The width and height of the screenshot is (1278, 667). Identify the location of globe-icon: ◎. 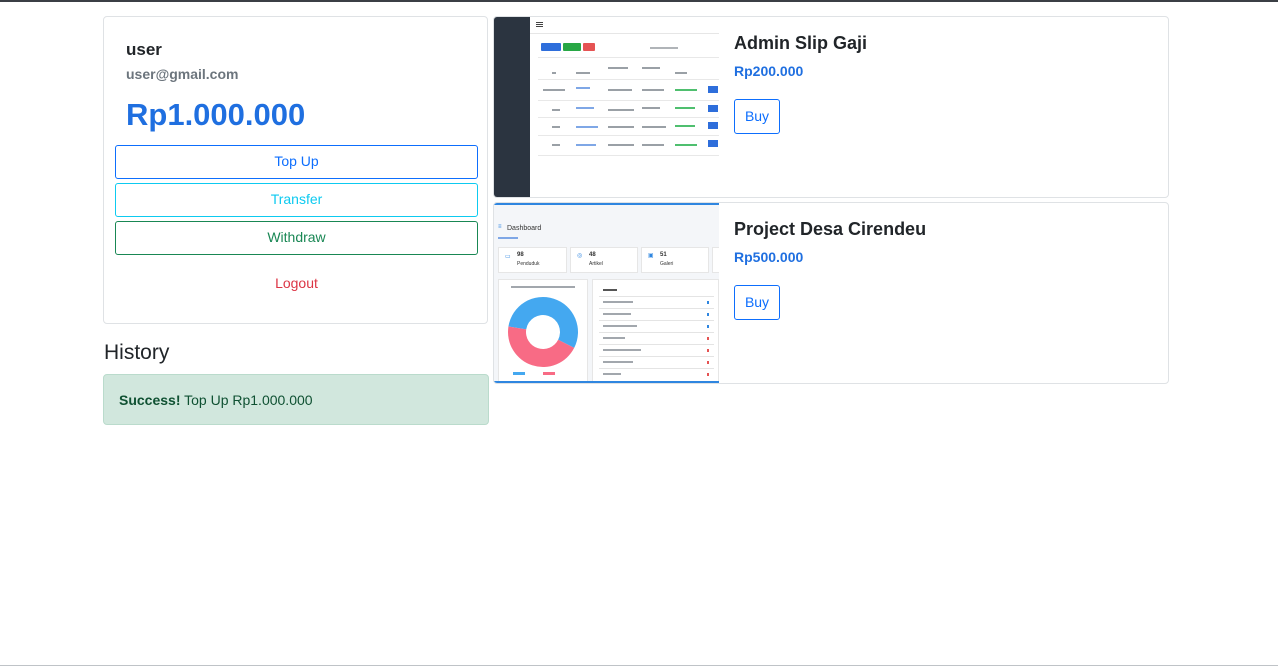
(580, 256).